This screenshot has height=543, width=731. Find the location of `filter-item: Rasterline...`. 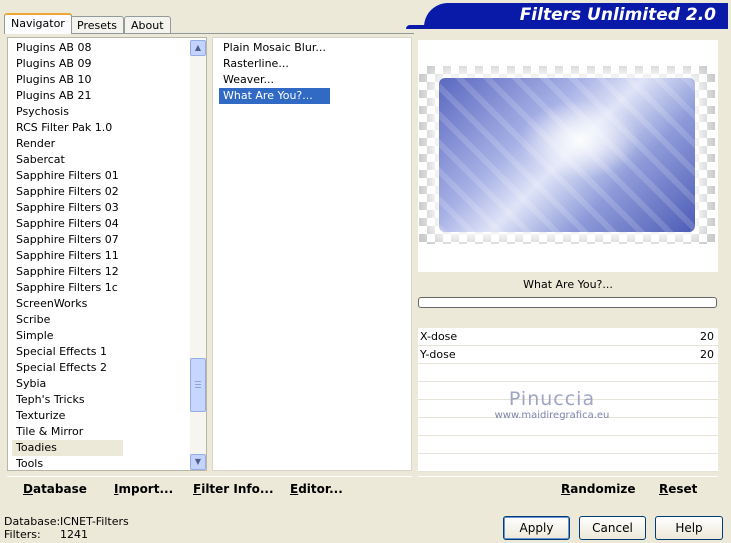

filter-item: Rasterline... is located at coordinates (274, 64).